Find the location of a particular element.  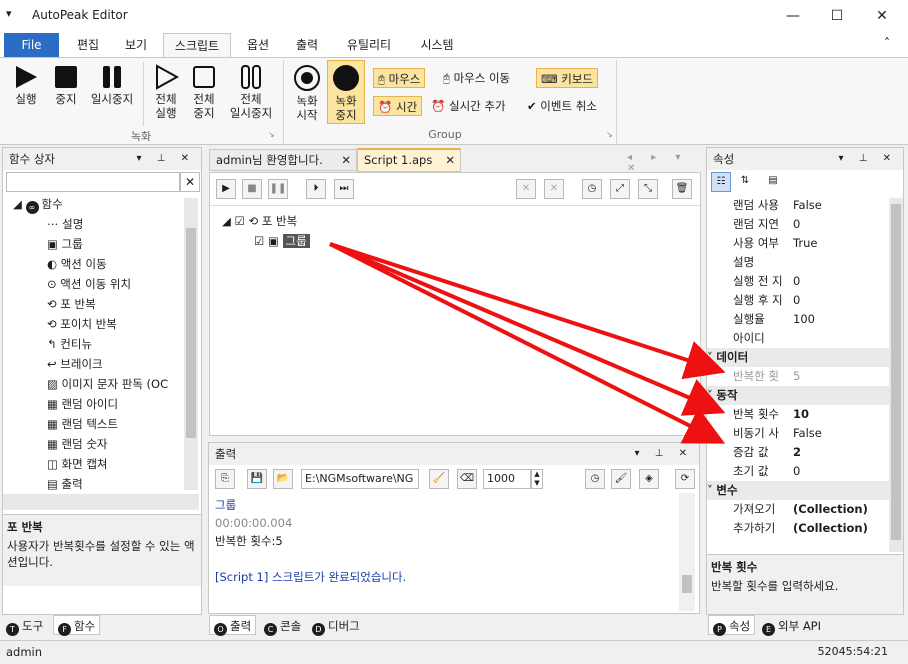

function-hscrollbar is located at coordinates (101, 502).